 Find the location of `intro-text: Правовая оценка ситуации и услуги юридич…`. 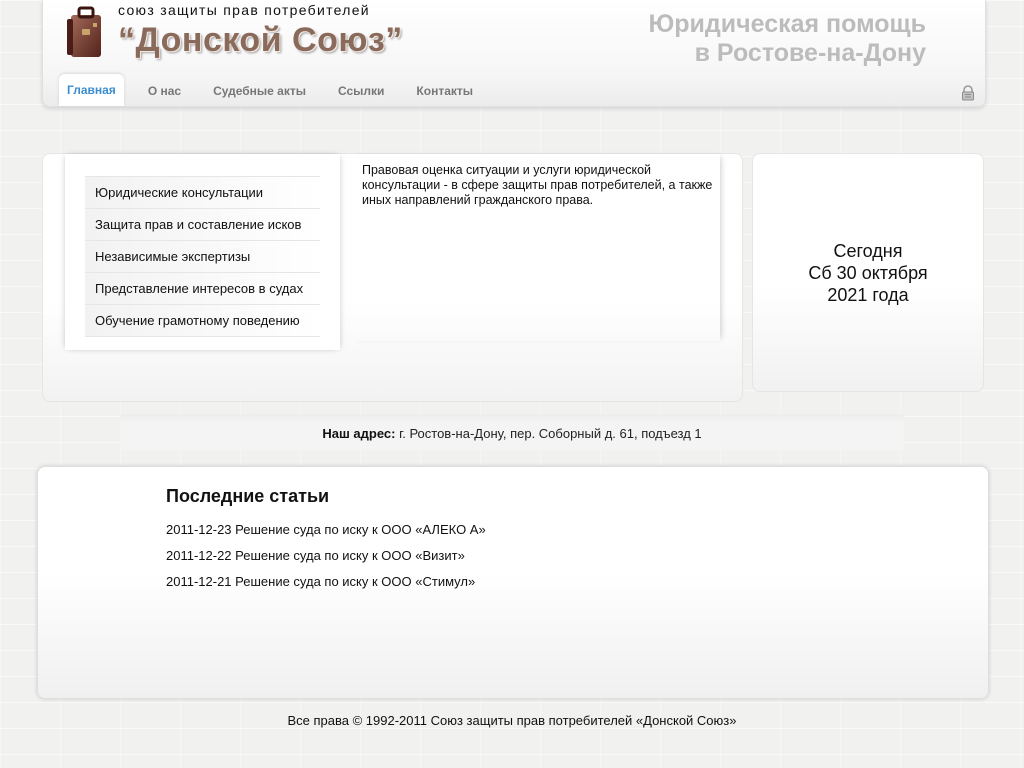

intro-text: Правовая оценка ситуации и услуги юридич… is located at coordinates (535, 247).